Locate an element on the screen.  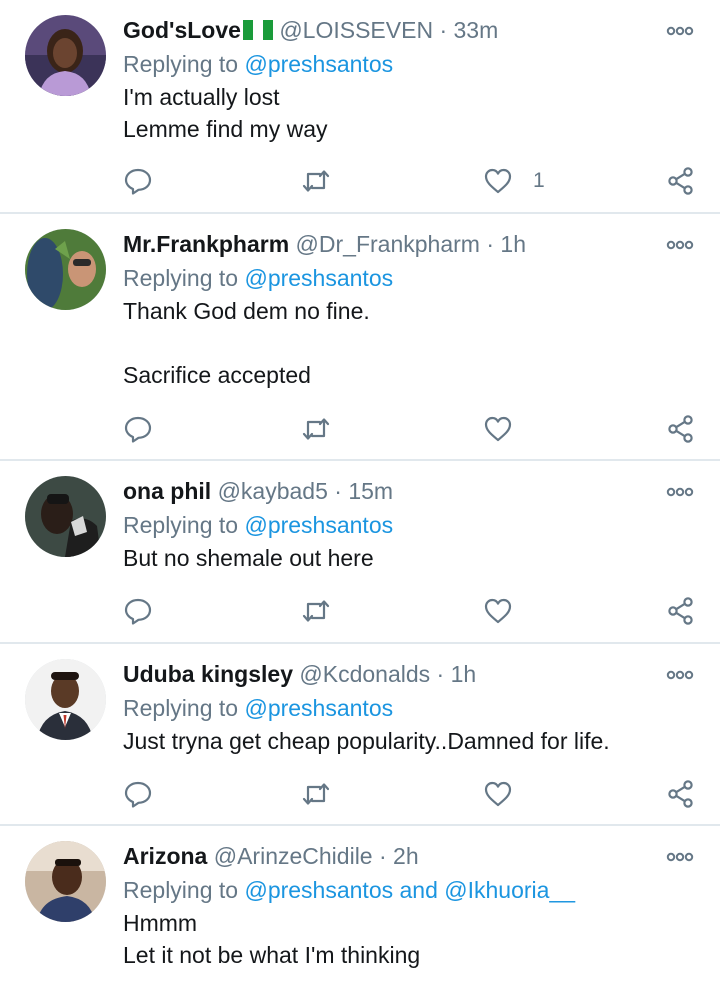
tweet-text: But no shemale out here is located at coordinates (381, 558).